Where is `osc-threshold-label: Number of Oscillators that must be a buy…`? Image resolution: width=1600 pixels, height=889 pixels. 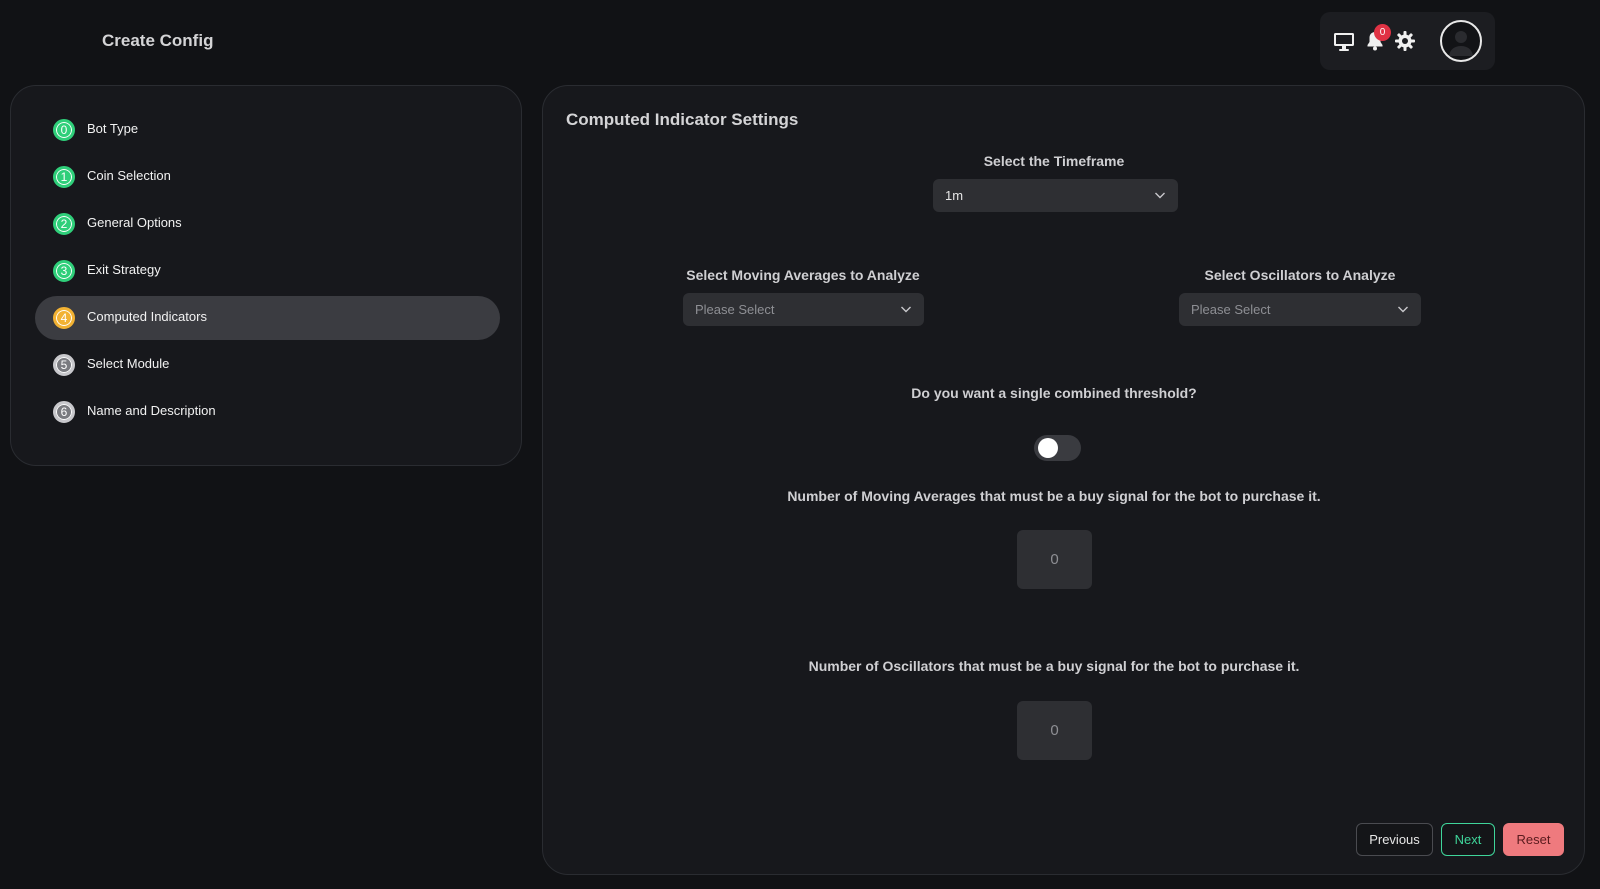 osc-threshold-label: Number of Oscillators that must be a buy… is located at coordinates (1054, 666).